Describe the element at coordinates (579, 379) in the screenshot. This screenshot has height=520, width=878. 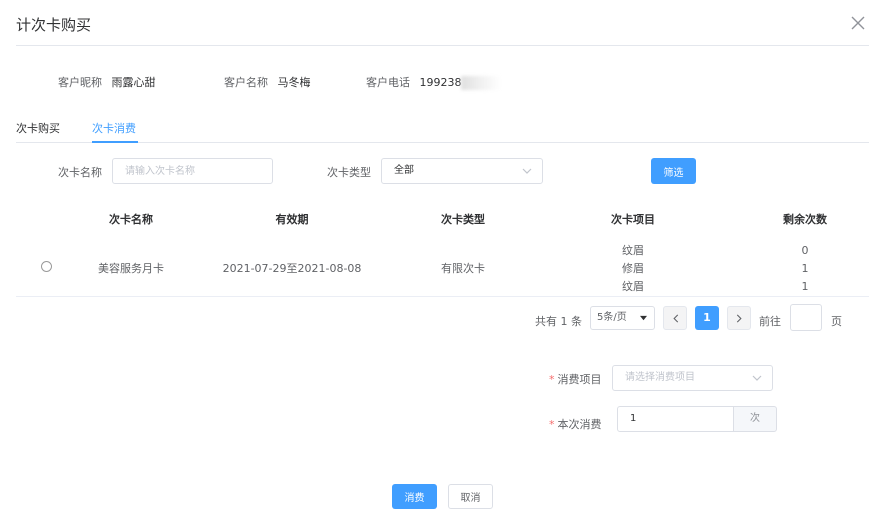
I see `consume-item-label-text: 消费项目` at that location.